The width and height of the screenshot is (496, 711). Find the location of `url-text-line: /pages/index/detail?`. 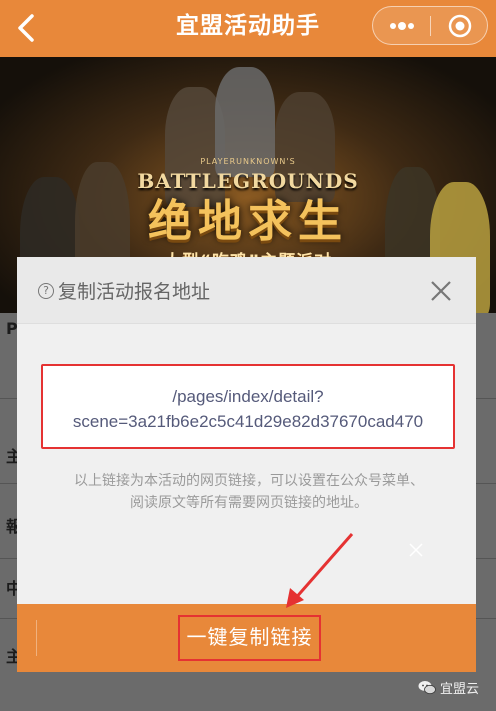

url-text-line: /pages/index/detail? is located at coordinates (248, 396).